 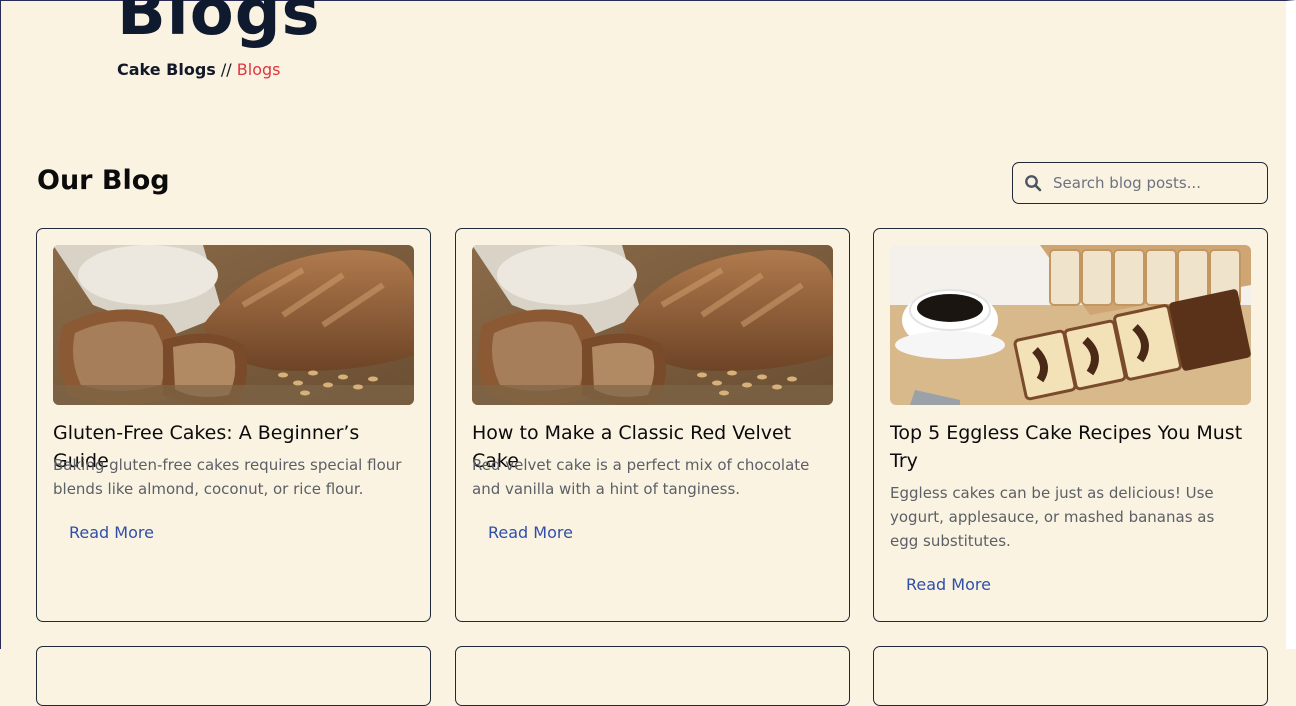 I want to click on breadcrumb-home-link: Cake Blogs, so click(x=166, y=69).